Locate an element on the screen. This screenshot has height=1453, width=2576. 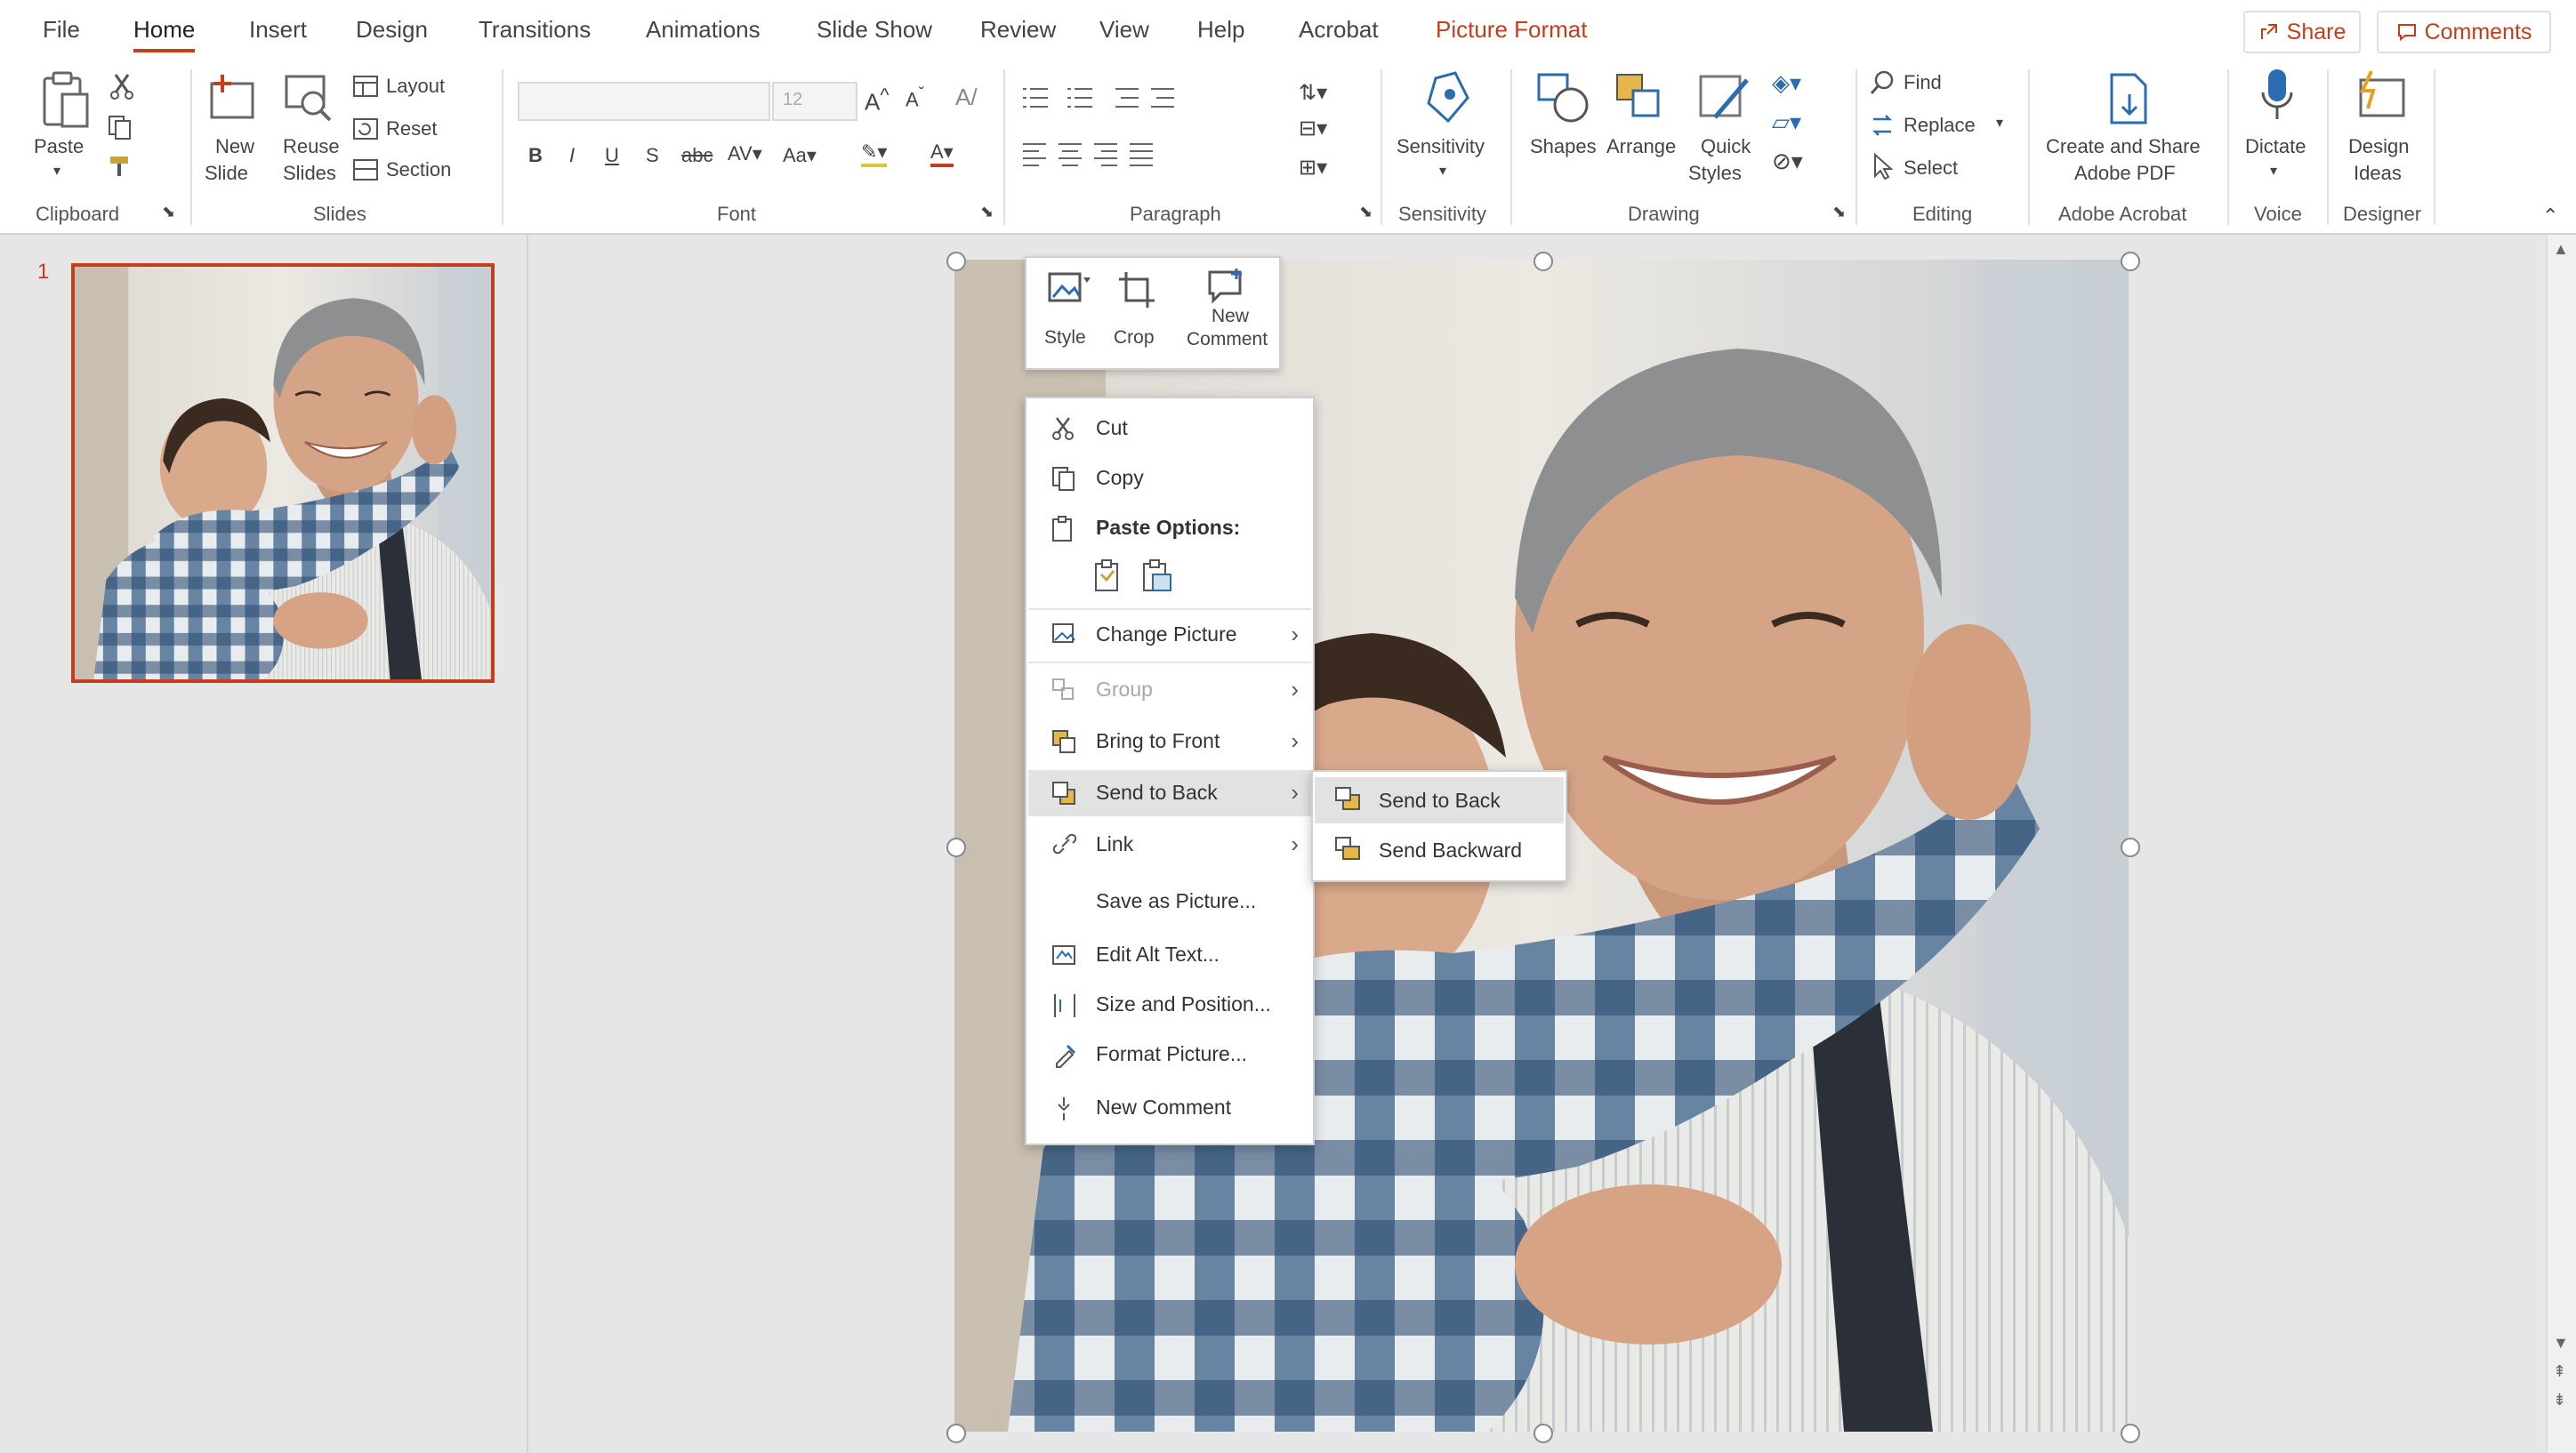
menu-item-cut: Cut is located at coordinates (1169, 428).